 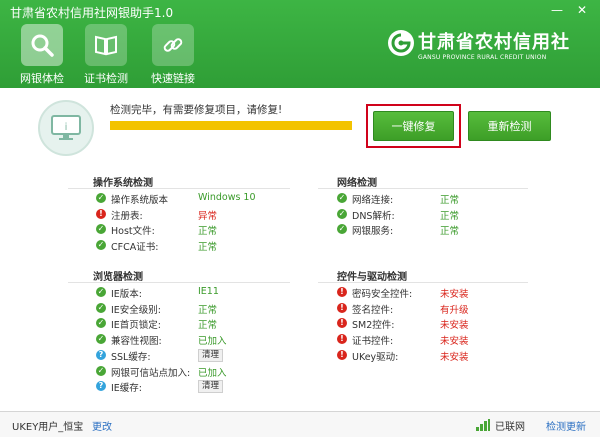 I want to click on status-bar: UKEY用户_恒宝 更改 已联网 检测更新, so click(x=300, y=424).